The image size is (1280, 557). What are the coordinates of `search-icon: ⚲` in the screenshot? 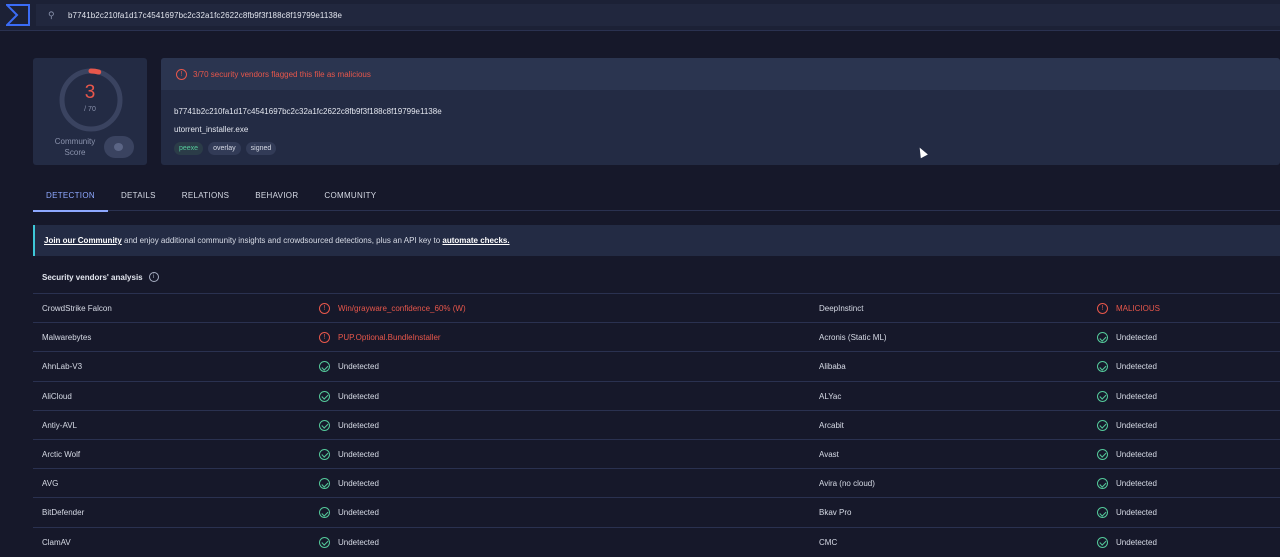 It's located at (51, 15).